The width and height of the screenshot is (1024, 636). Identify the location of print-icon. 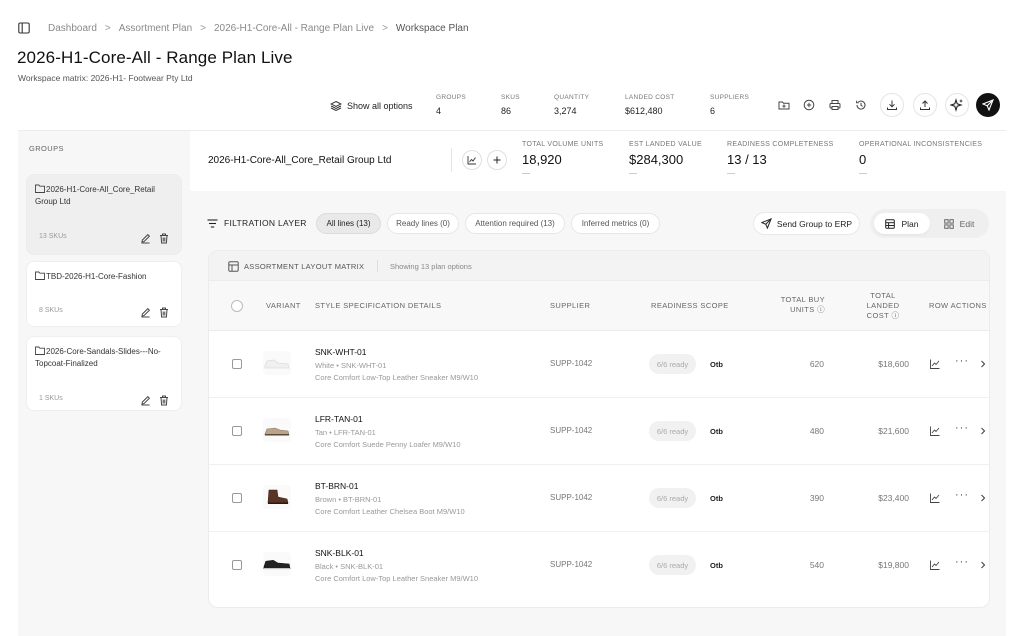
(835, 105).